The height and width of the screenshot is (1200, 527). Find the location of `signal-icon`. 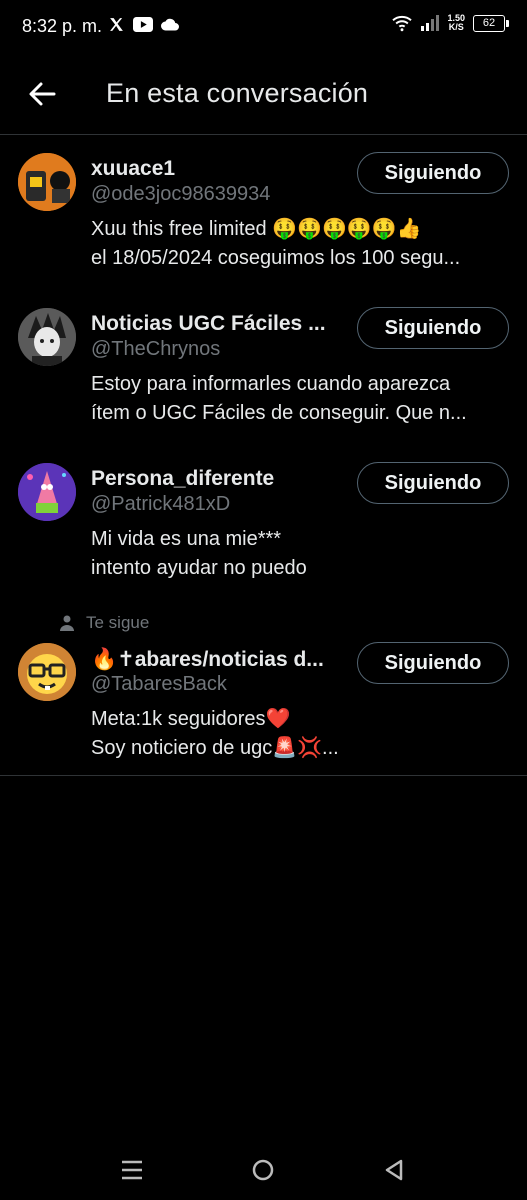

signal-icon is located at coordinates (430, 23).